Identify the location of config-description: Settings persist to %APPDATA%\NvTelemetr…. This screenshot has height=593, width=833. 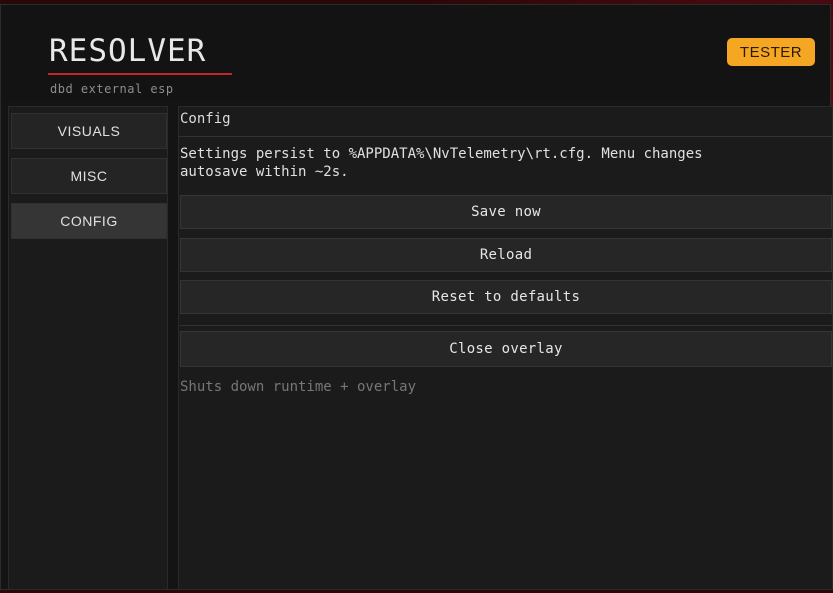
(441, 163).